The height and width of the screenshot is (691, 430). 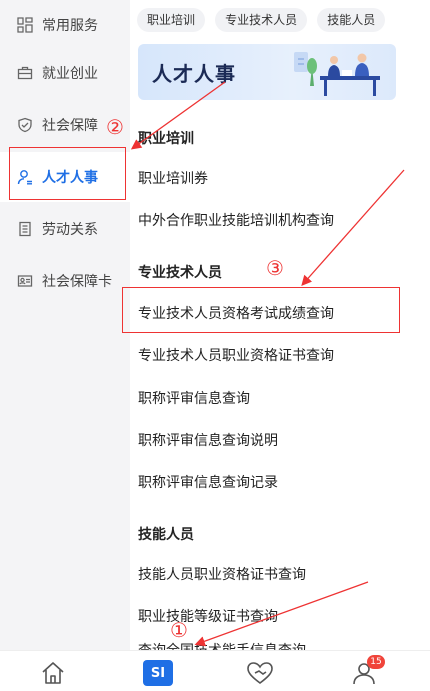 What do you see at coordinates (166, 139) in the screenshot?
I see `section-title-vocational-training: 职业培训` at bounding box center [166, 139].